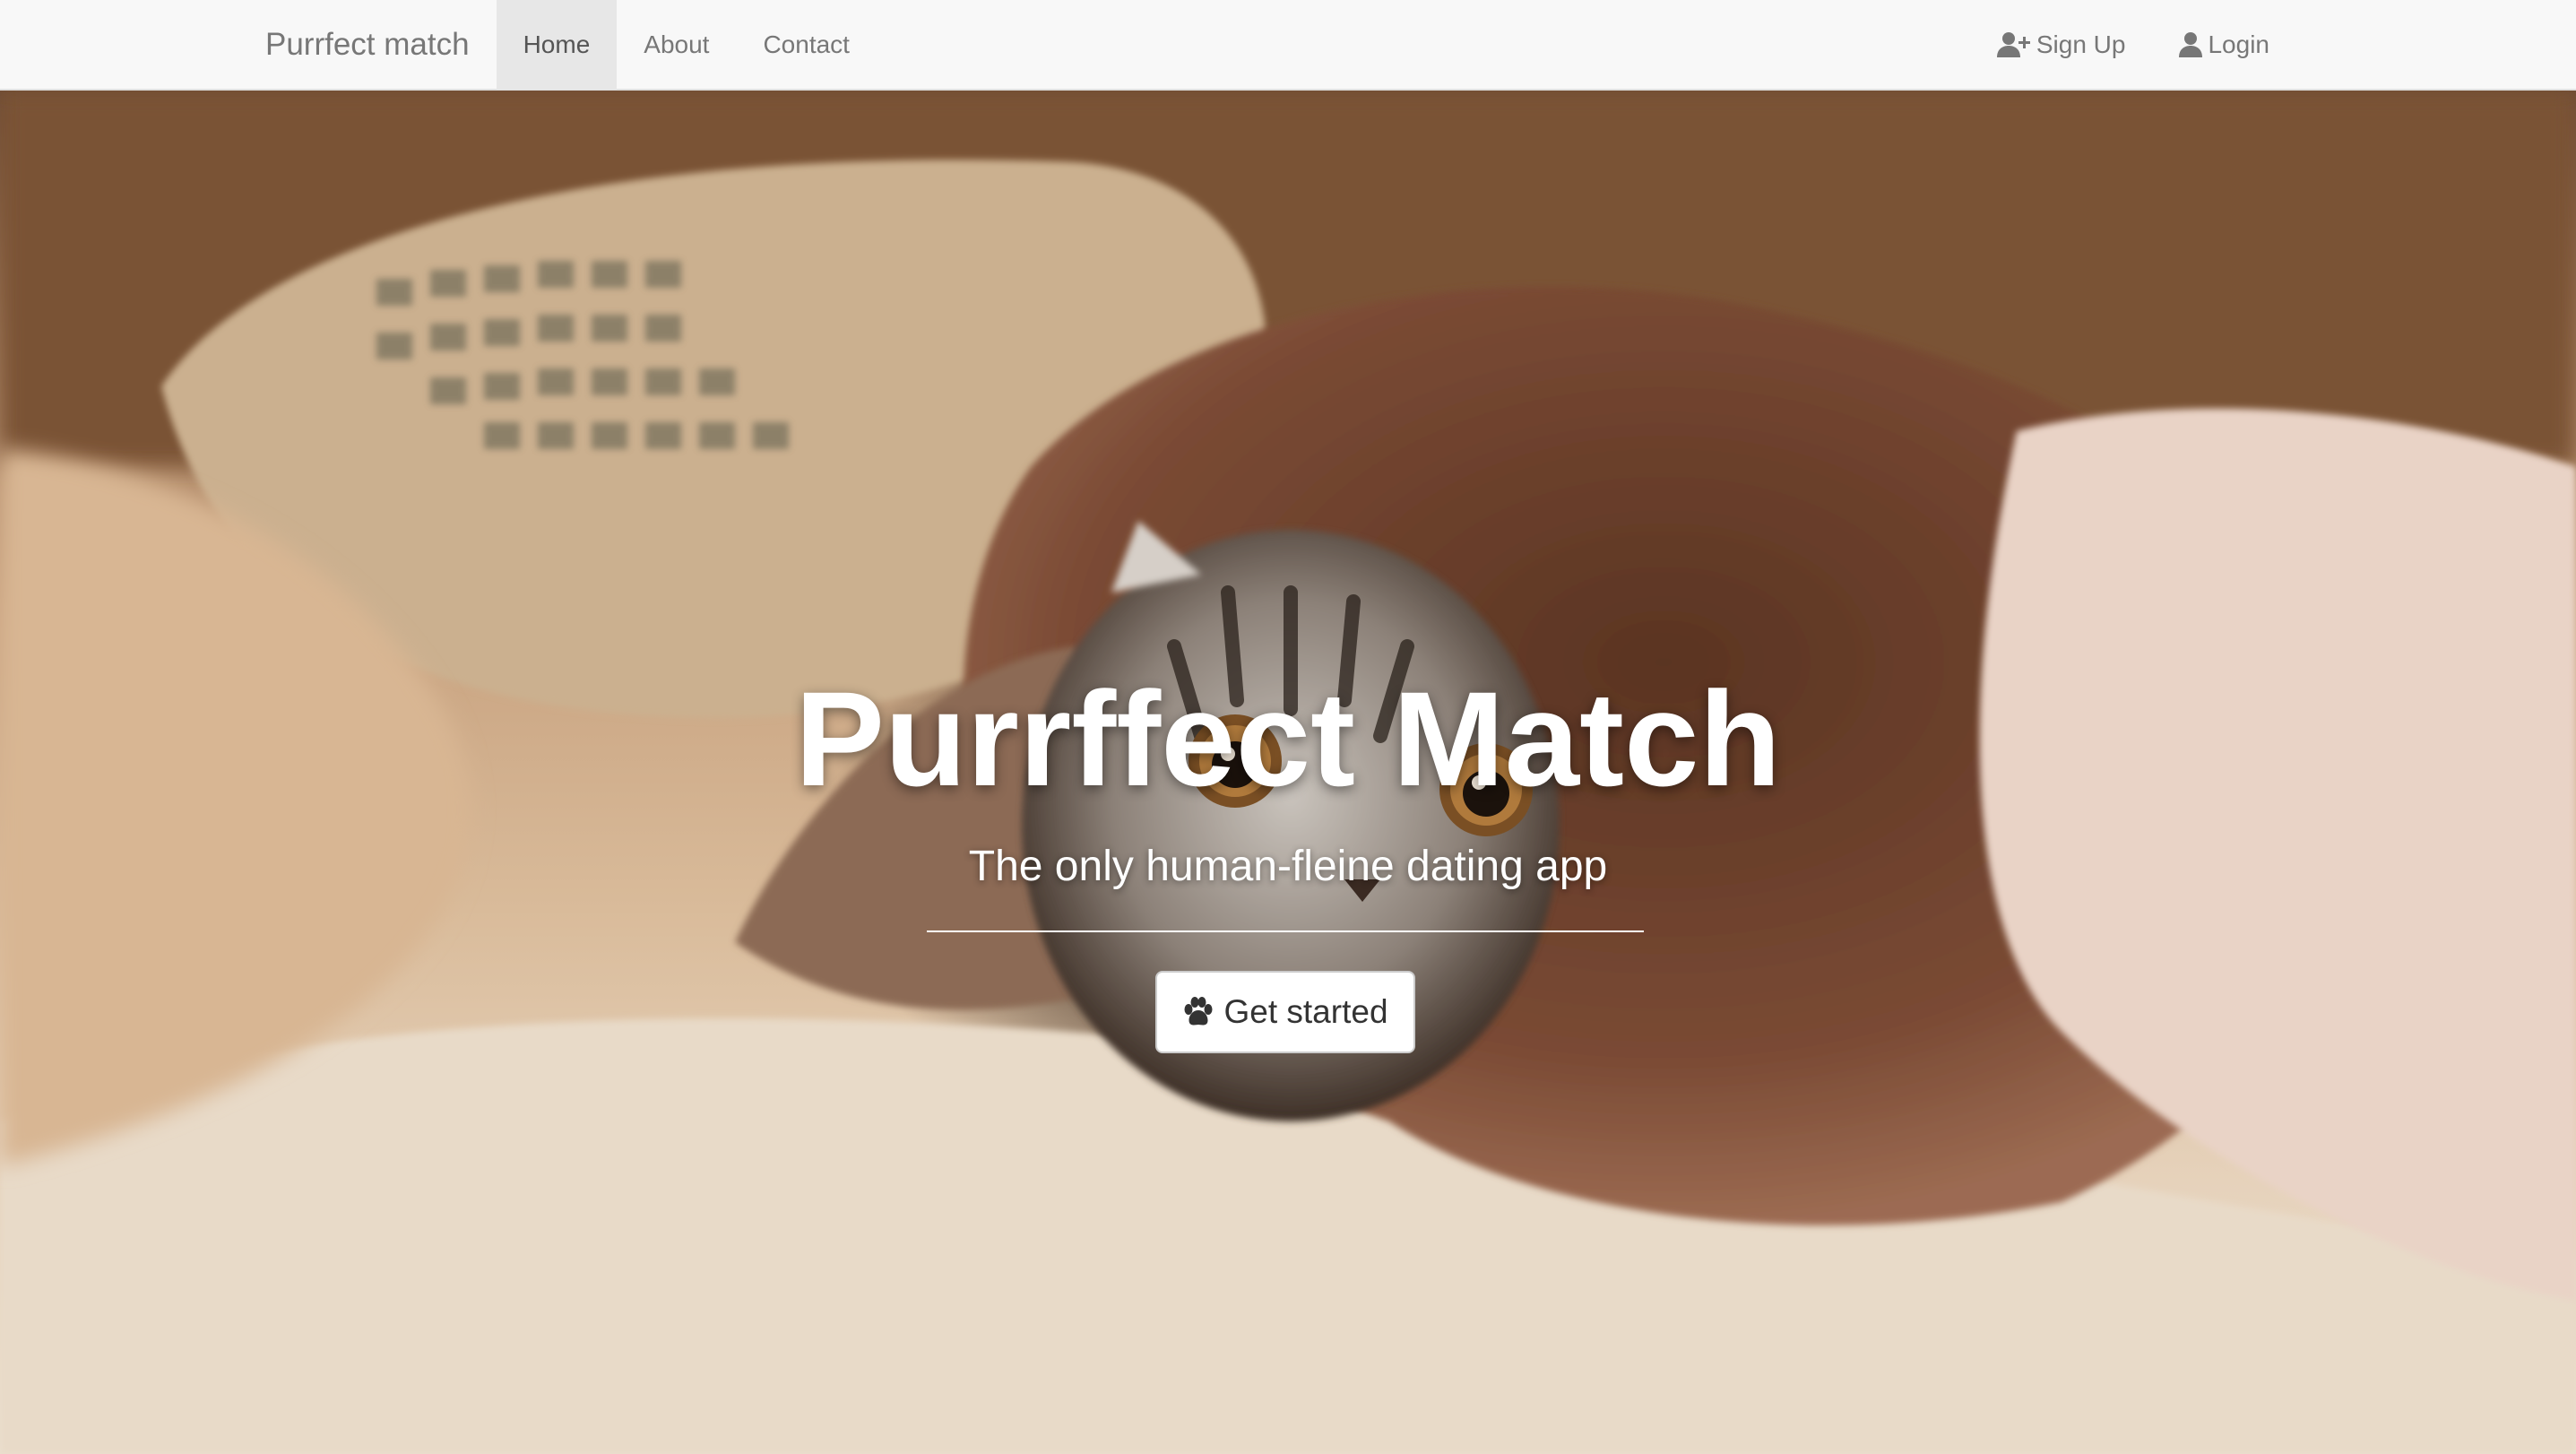 This screenshot has height=1454, width=2576. What do you see at coordinates (2081, 44) in the screenshot?
I see `sign-up-label: Sign Up` at bounding box center [2081, 44].